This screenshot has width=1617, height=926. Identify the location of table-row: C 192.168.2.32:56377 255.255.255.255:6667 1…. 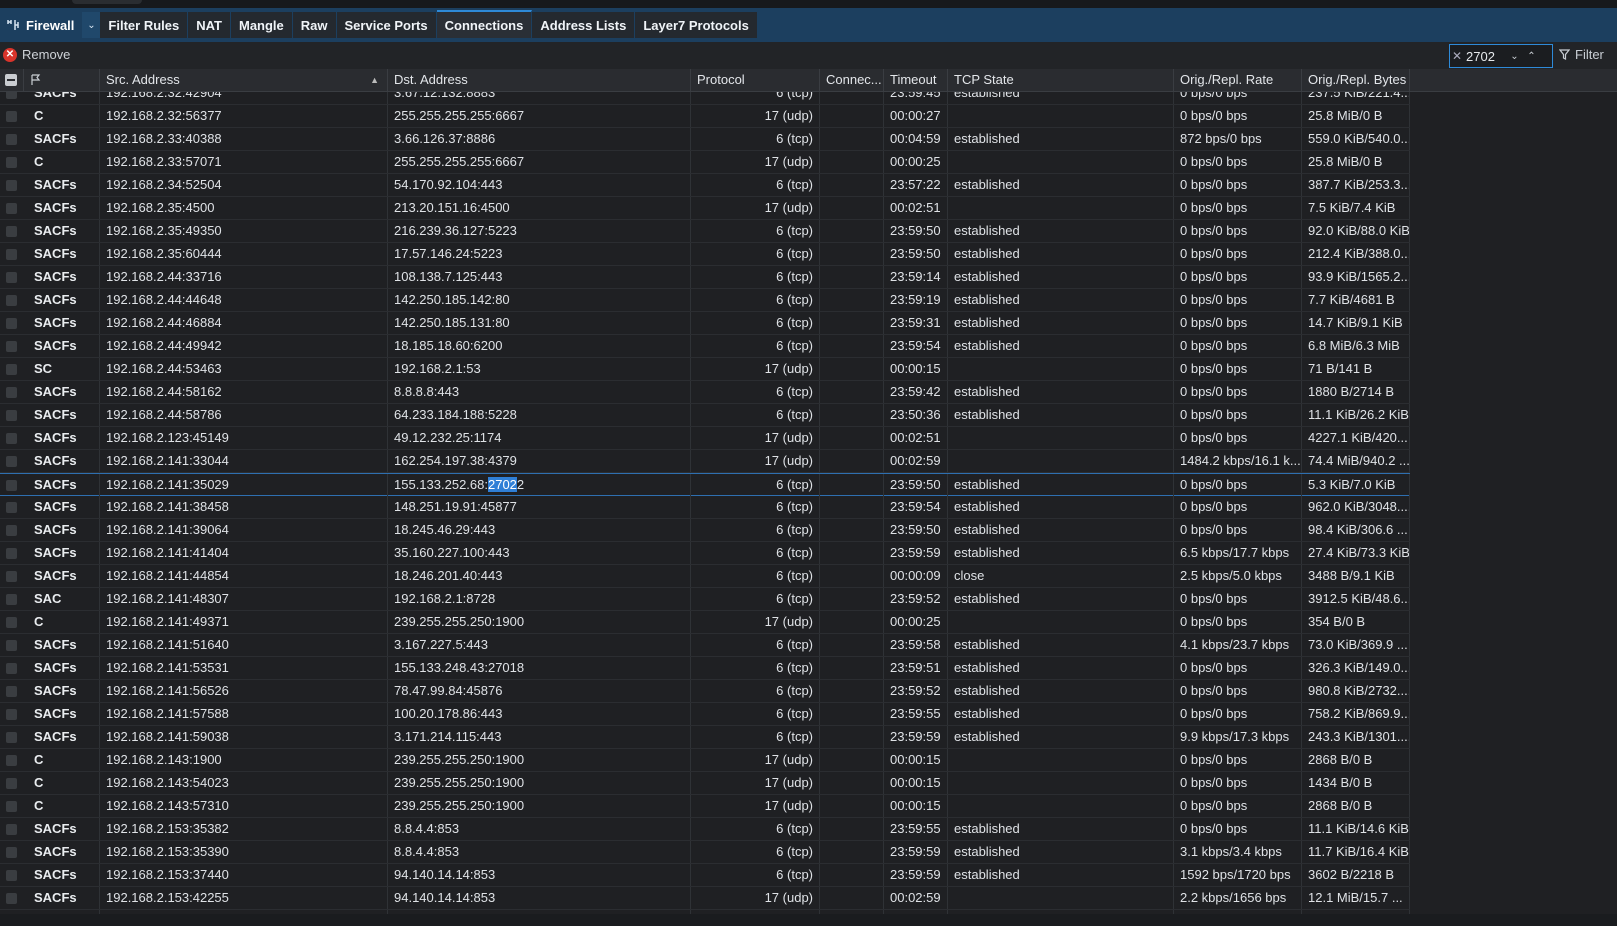
(705, 116).